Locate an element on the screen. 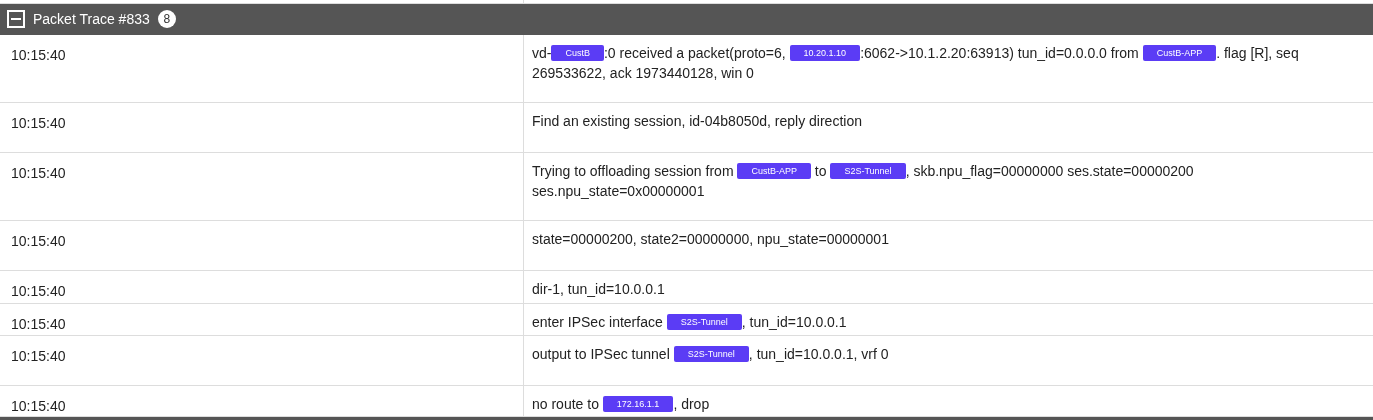 The image size is (1373, 420). trace-message: Find an existing session, id-04b8050d, reply direction is located at coordinates (697, 121).